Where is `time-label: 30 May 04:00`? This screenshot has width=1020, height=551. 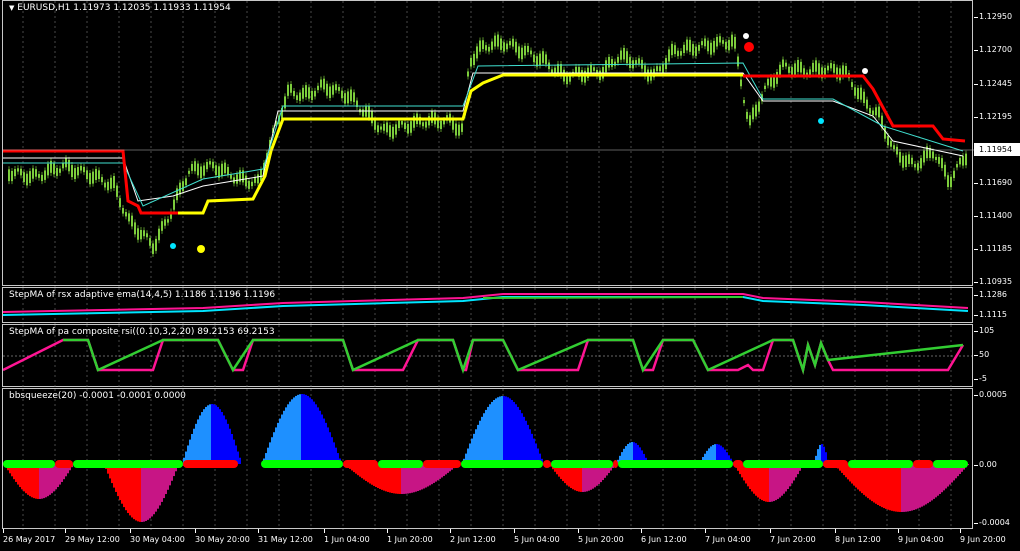 time-label: 30 May 04:00 is located at coordinates (157, 536).